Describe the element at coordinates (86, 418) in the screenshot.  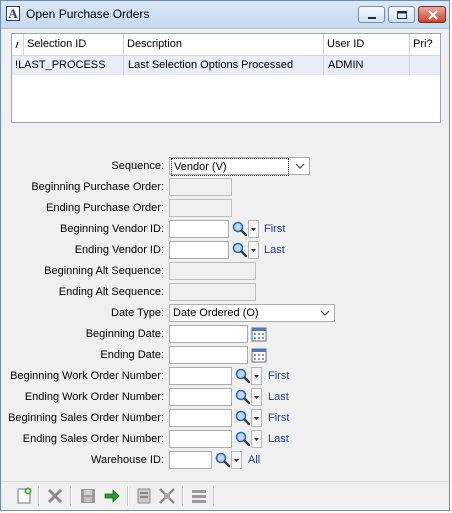
I see `beginning-sales-order-label: Beginning Sales Order Number:` at that location.